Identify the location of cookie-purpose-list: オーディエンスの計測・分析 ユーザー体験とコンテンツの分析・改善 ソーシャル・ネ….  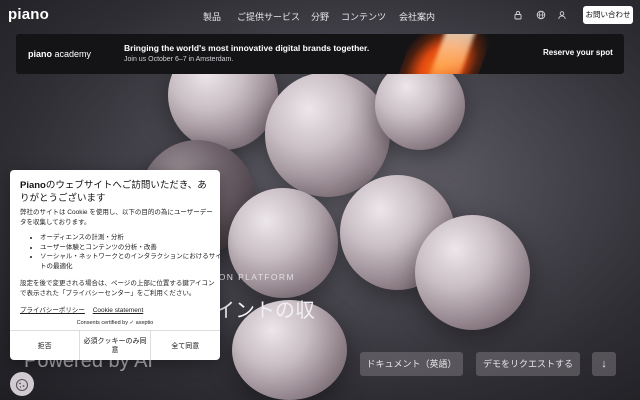
(125, 252).